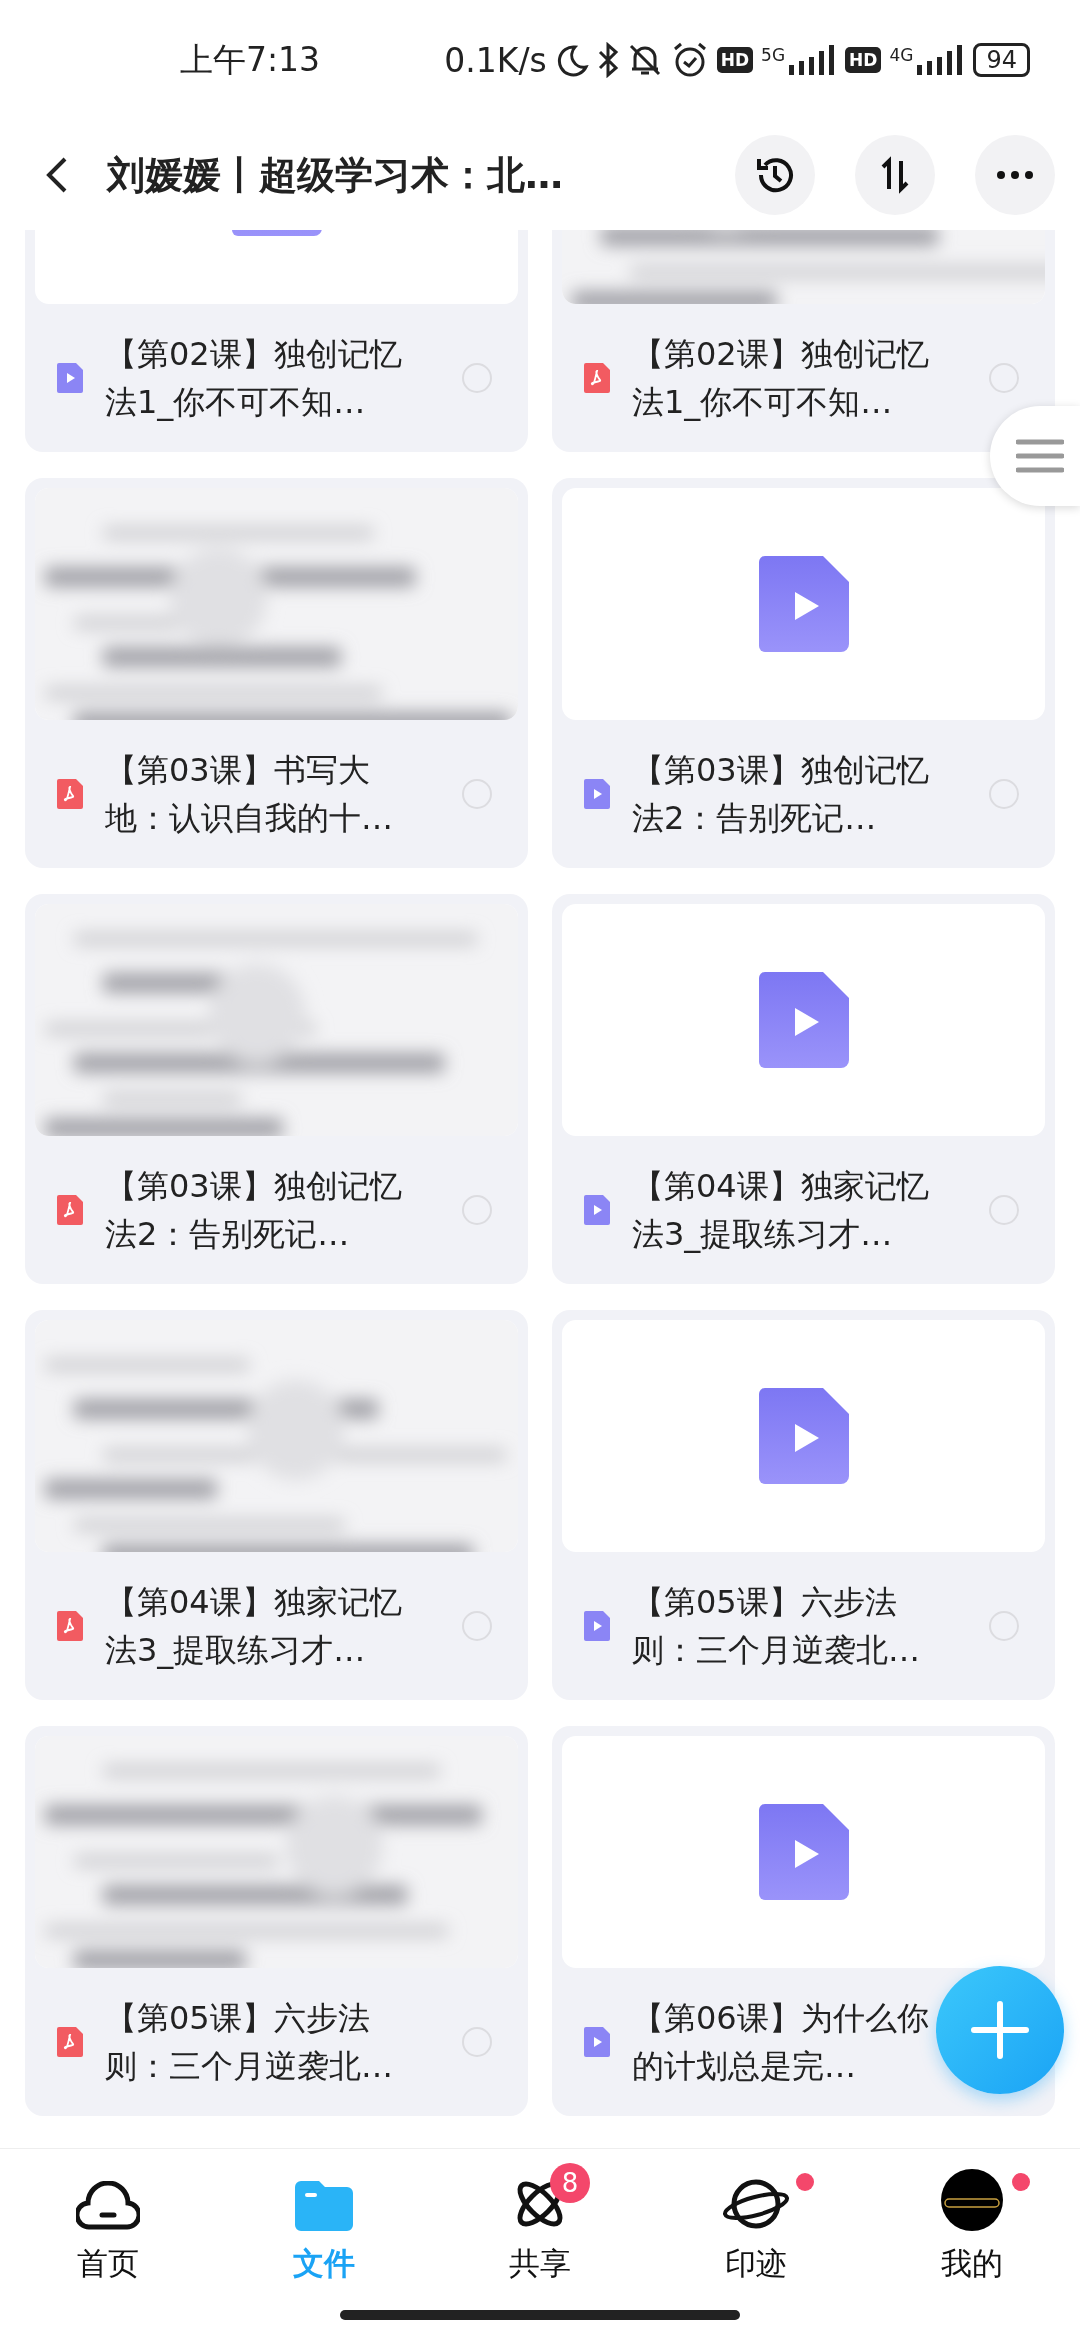 This screenshot has width=1080, height=2340. I want to click on avatar-icon, so click(972, 2200).